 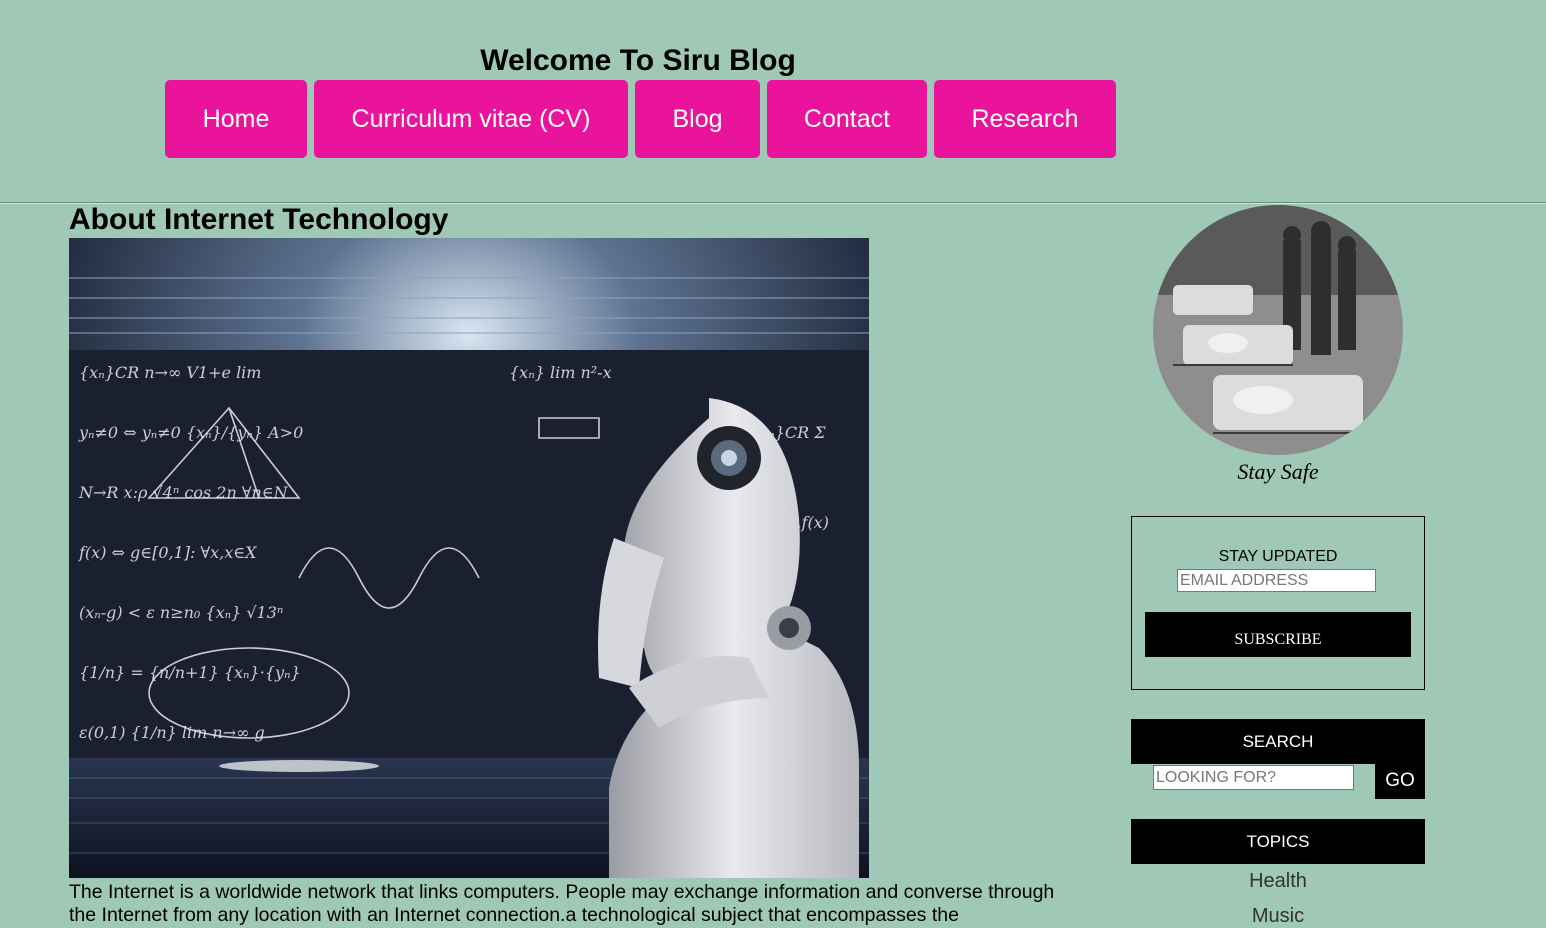 What do you see at coordinates (471, 119) in the screenshot?
I see `nav-cv-button: Curriculum vitae (CV)` at bounding box center [471, 119].